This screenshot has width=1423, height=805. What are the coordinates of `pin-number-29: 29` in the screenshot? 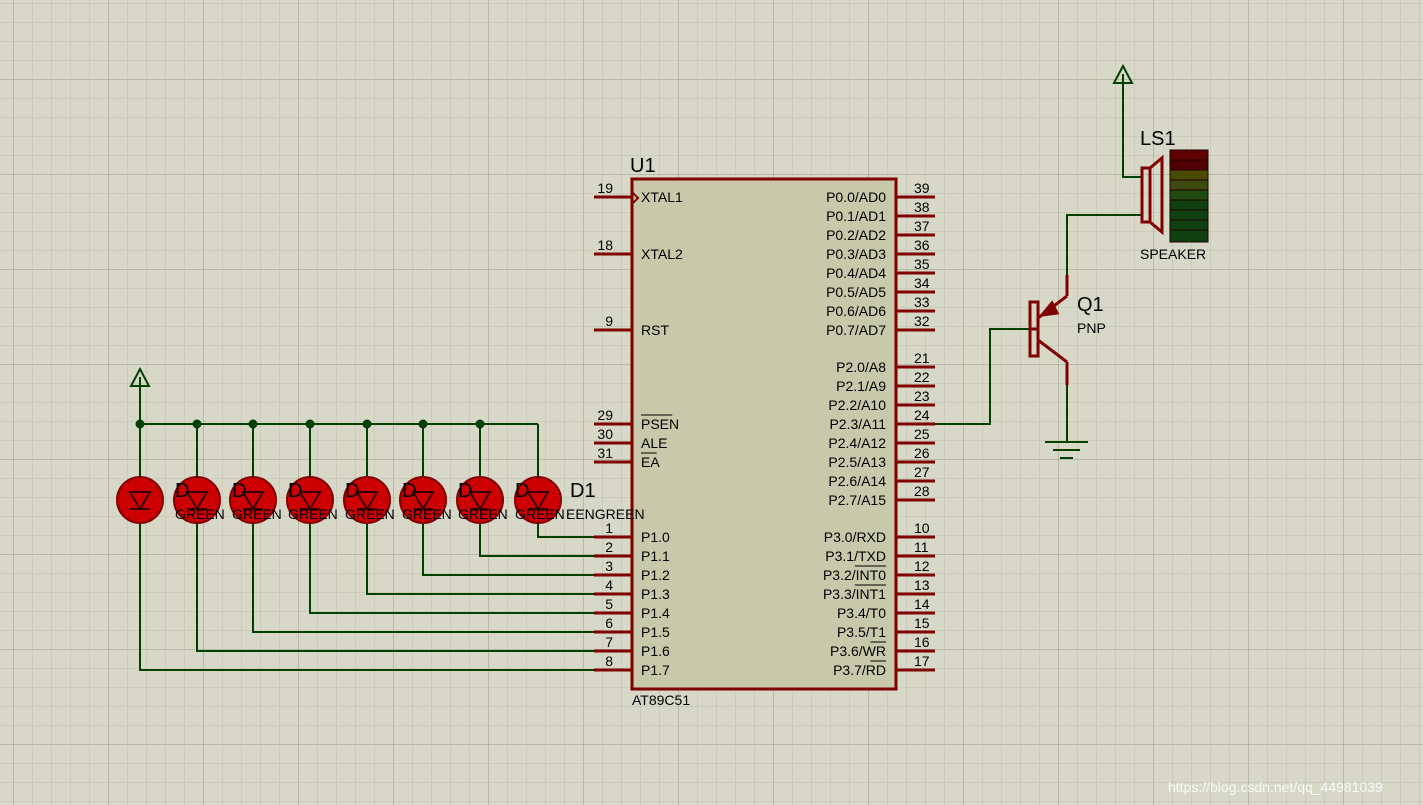 It's located at (605, 415).